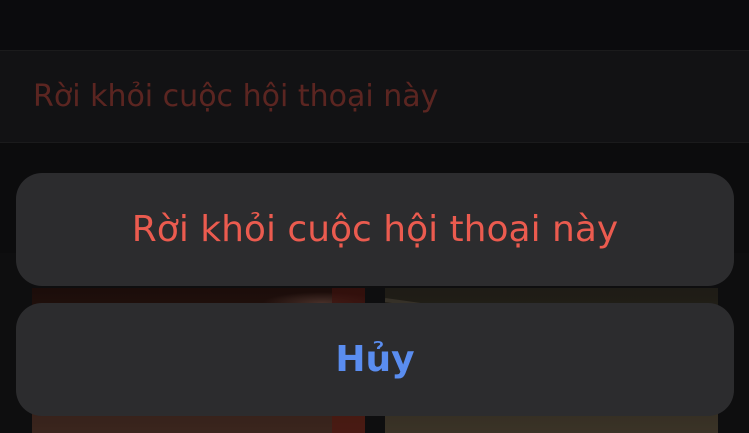  I want to click on cancel-label: Hủy, so click(375, 359).